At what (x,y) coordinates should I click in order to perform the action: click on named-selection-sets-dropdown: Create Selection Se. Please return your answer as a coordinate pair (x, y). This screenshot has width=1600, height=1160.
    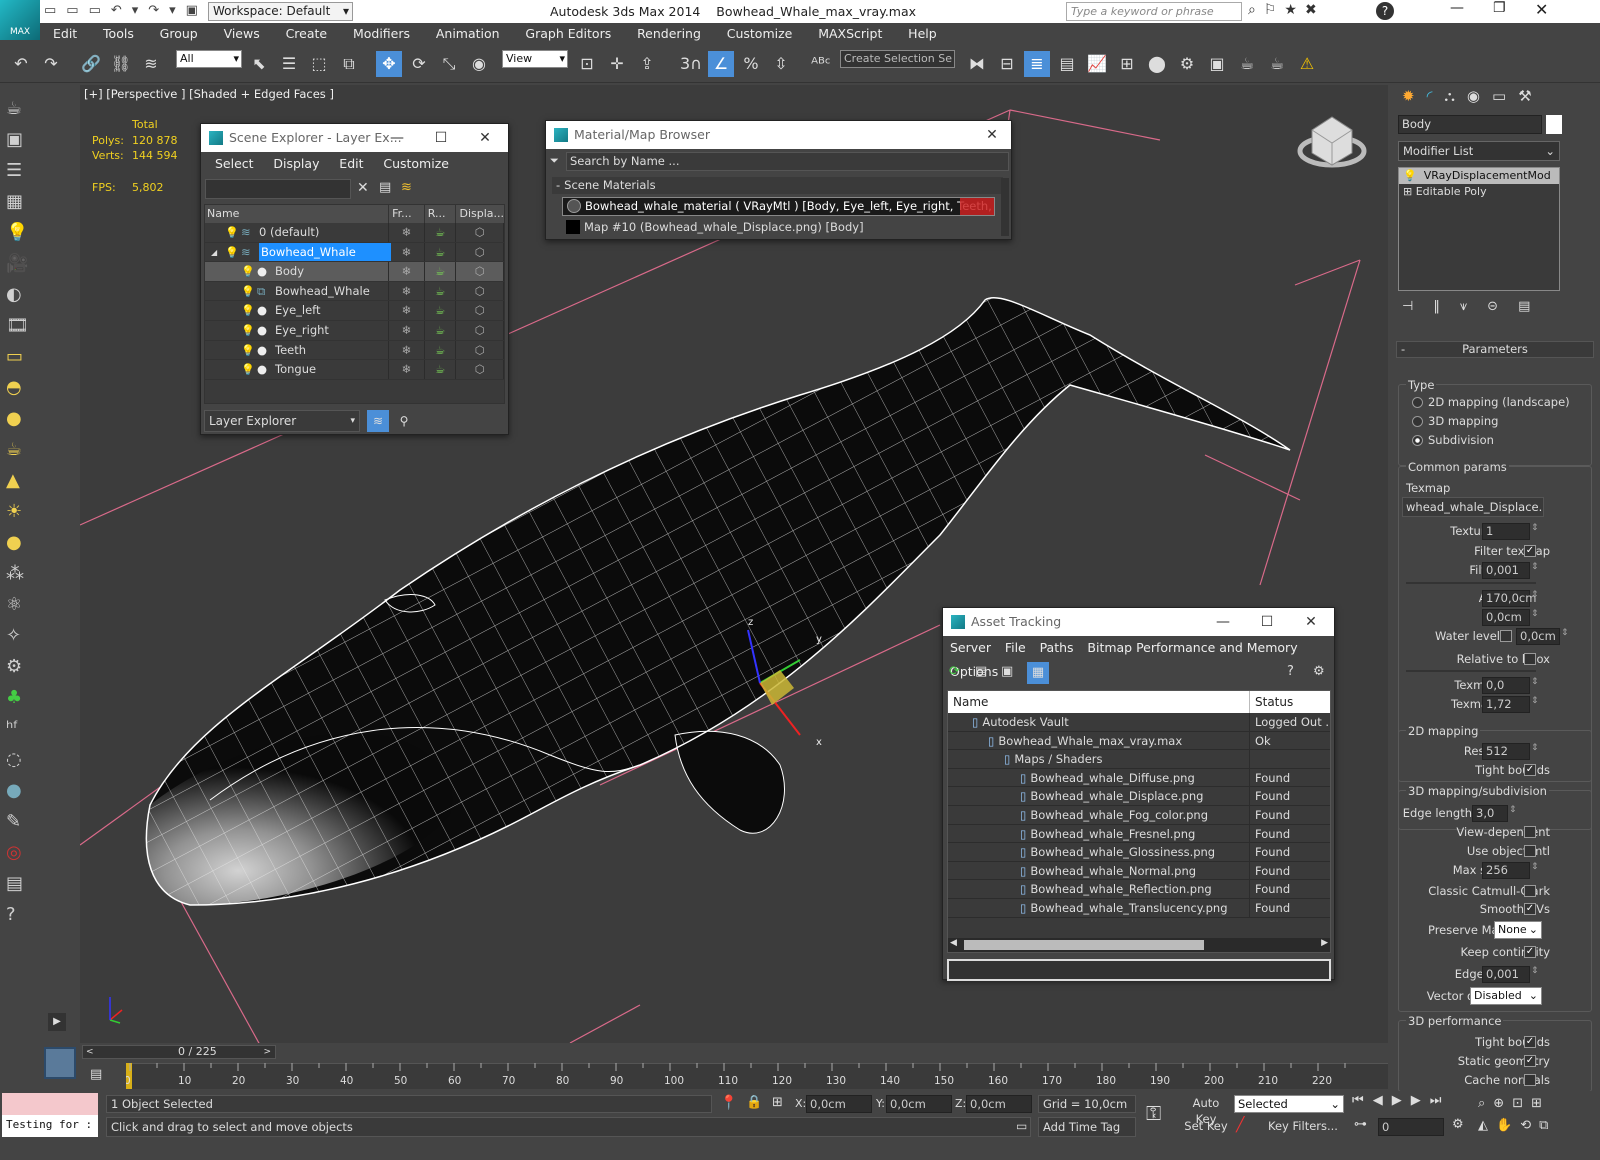
    Looking at the image, I should click on (897, 59).